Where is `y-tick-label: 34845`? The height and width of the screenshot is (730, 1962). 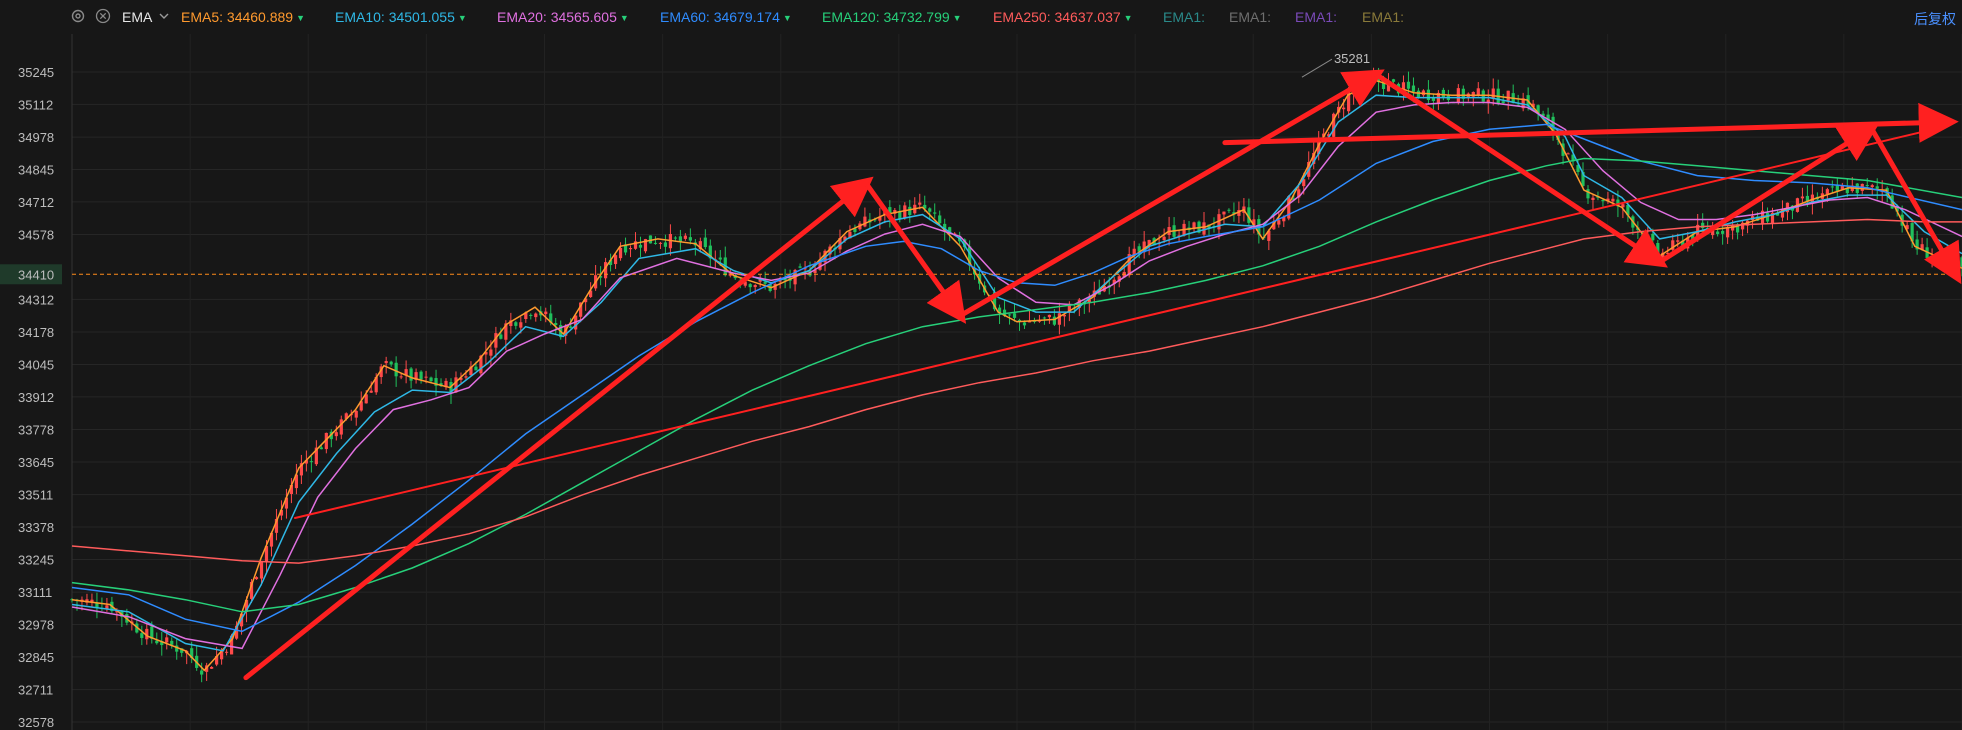
y-tick-label: 34845 is located at coordinates (36, 169).